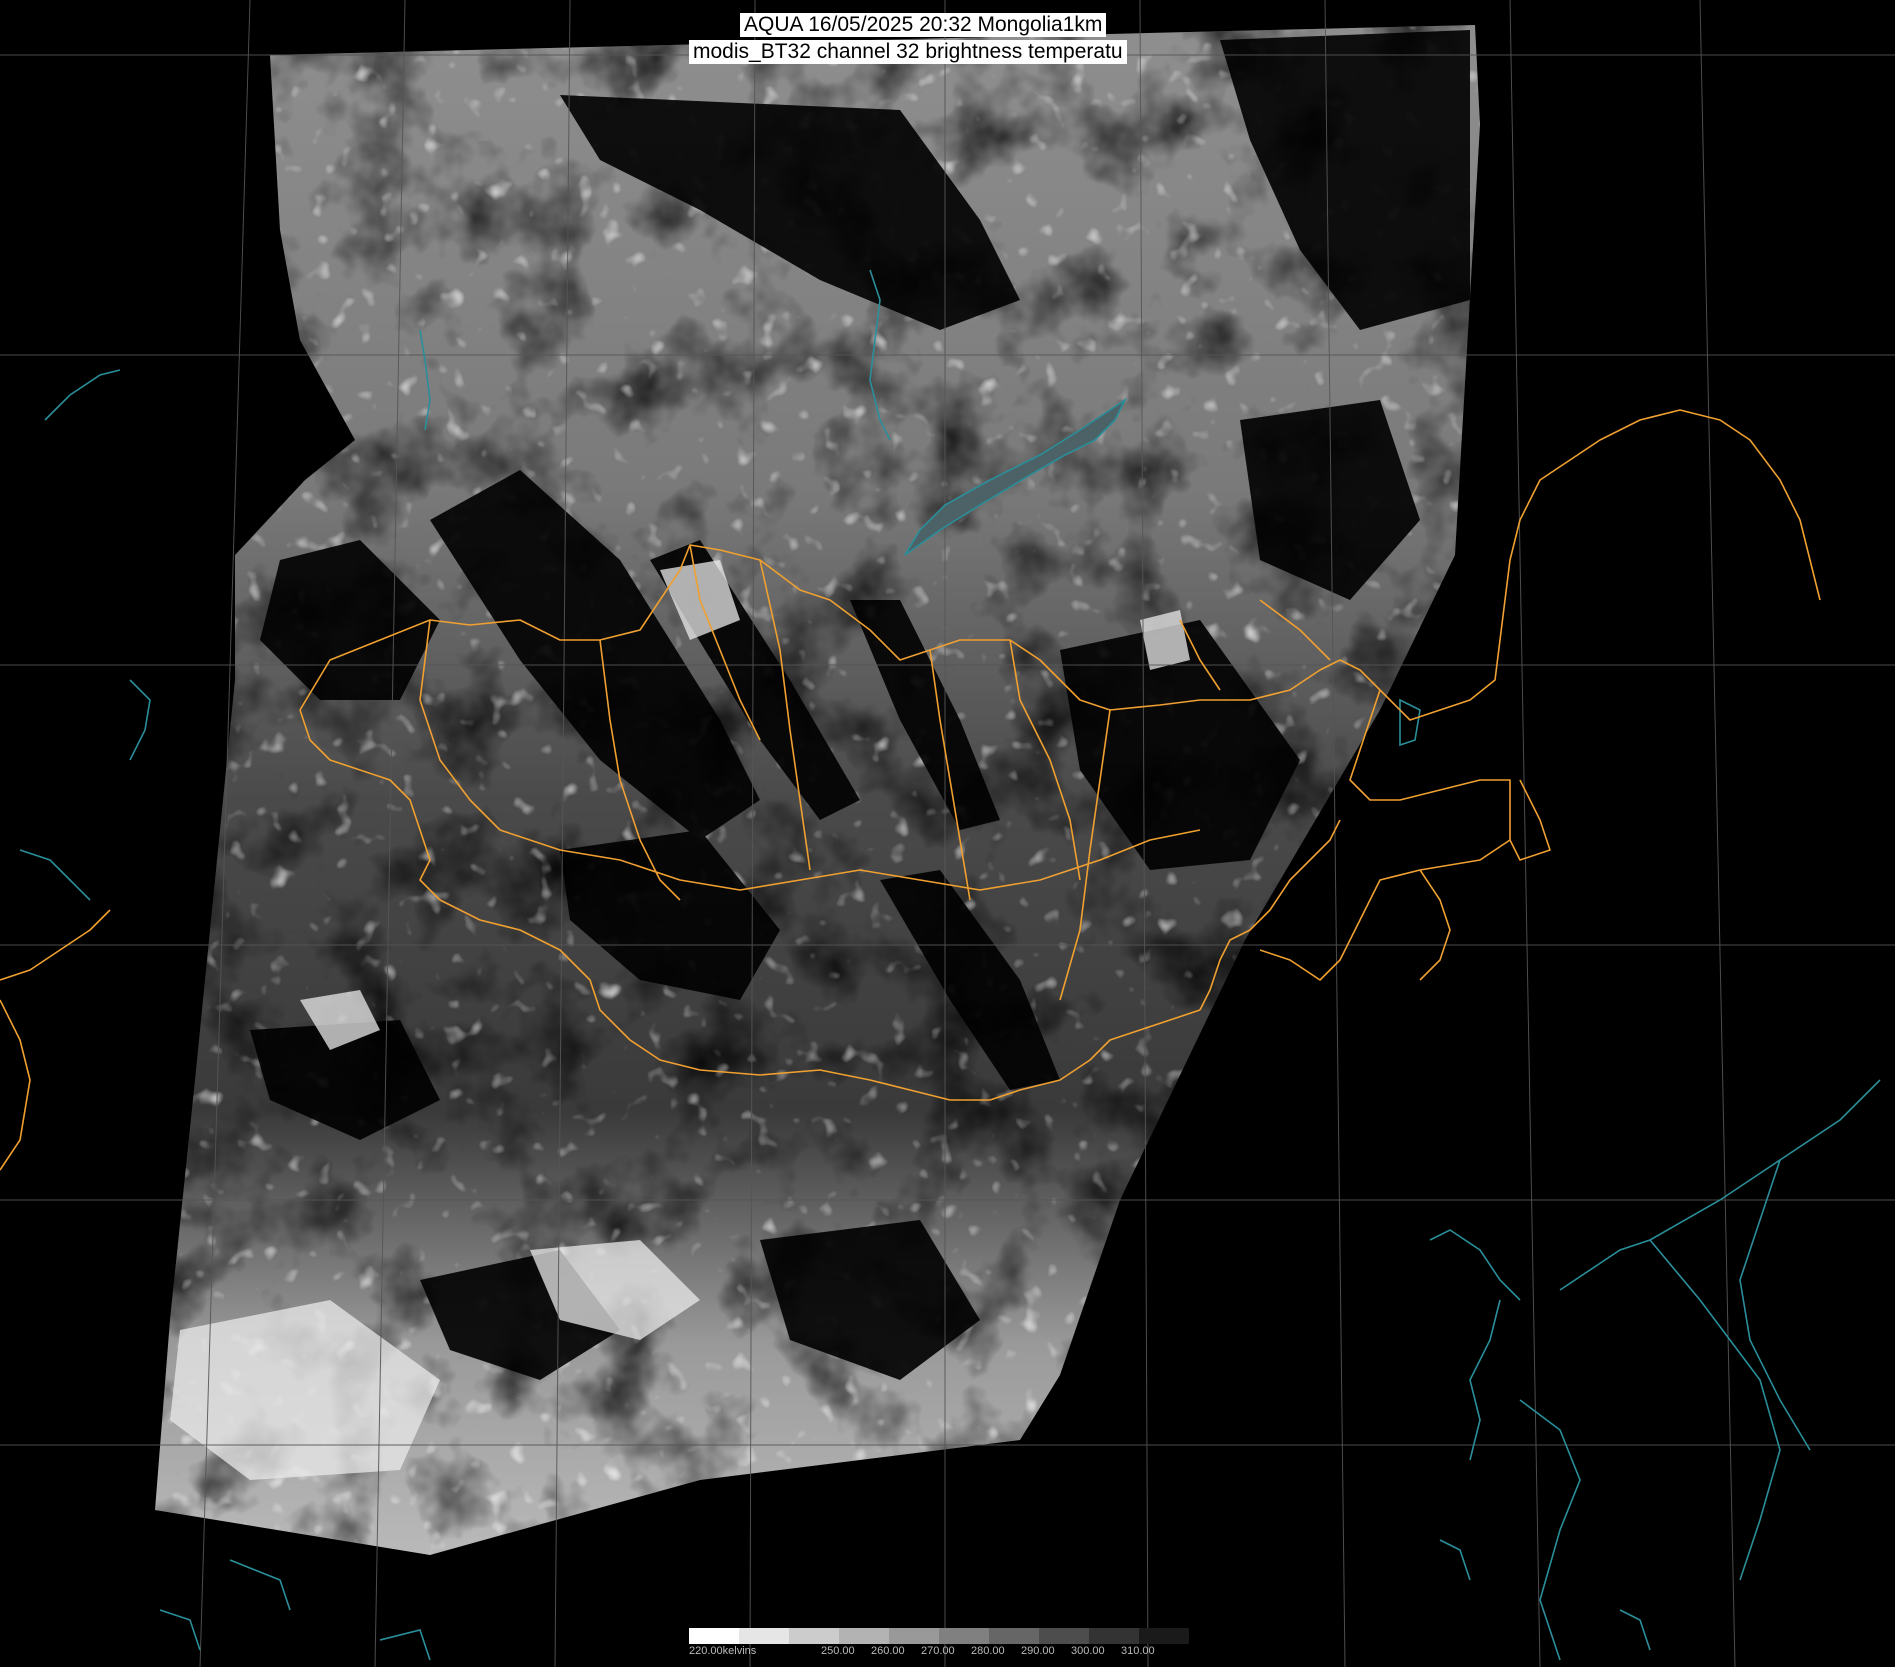 This screenshot has width=1895, height=1667. What do you see at coordinates (938, 1651) in the screenshot?
I see `legend-tick: 270.00` at bounding box center [938, 1651].